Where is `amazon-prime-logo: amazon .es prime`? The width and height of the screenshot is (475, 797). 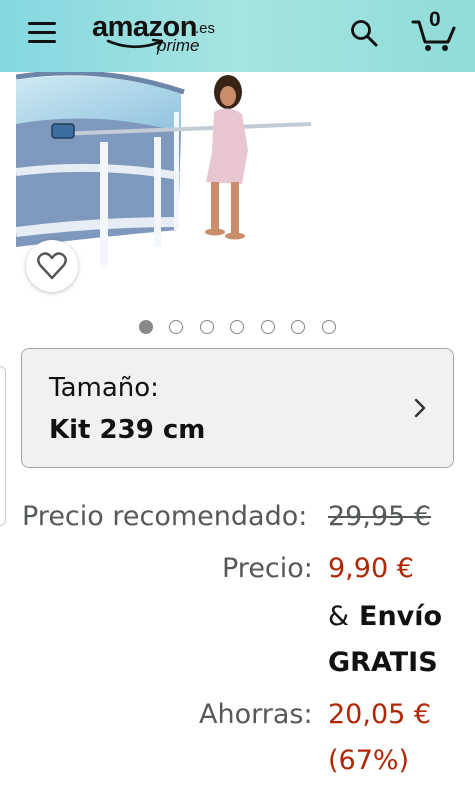
amazon-prime-logo: amazon .es prime is located at coordinates (162, 35).